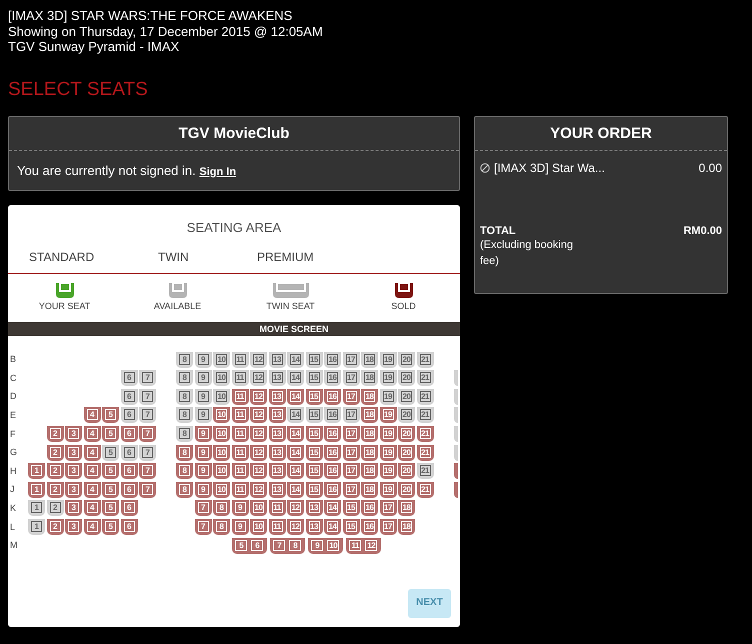 Image resolution: width=752 pixels, height=644 pixels. Describe the element at coordinates (307, 257) in the screenshot. I see `seat-type-tab: PREMIUM` at that location.